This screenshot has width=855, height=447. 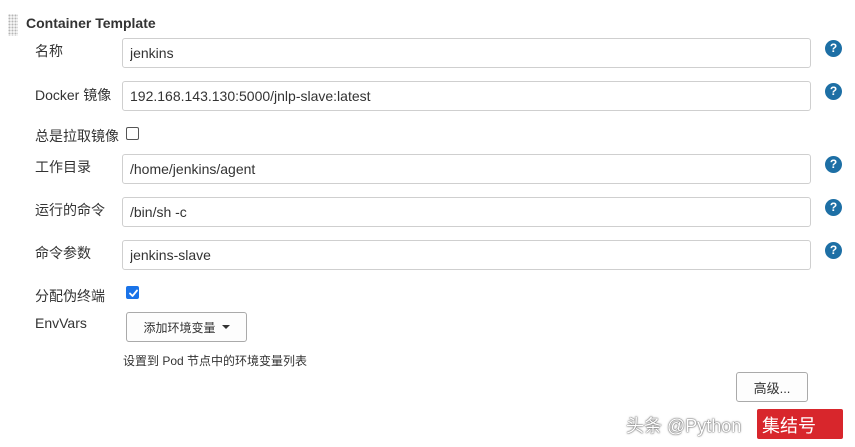 What do you see at coordinates (73, 95) in the screenshot?
I see `docker-image-label: Docker 镜像` at bounding box center [73, 95].